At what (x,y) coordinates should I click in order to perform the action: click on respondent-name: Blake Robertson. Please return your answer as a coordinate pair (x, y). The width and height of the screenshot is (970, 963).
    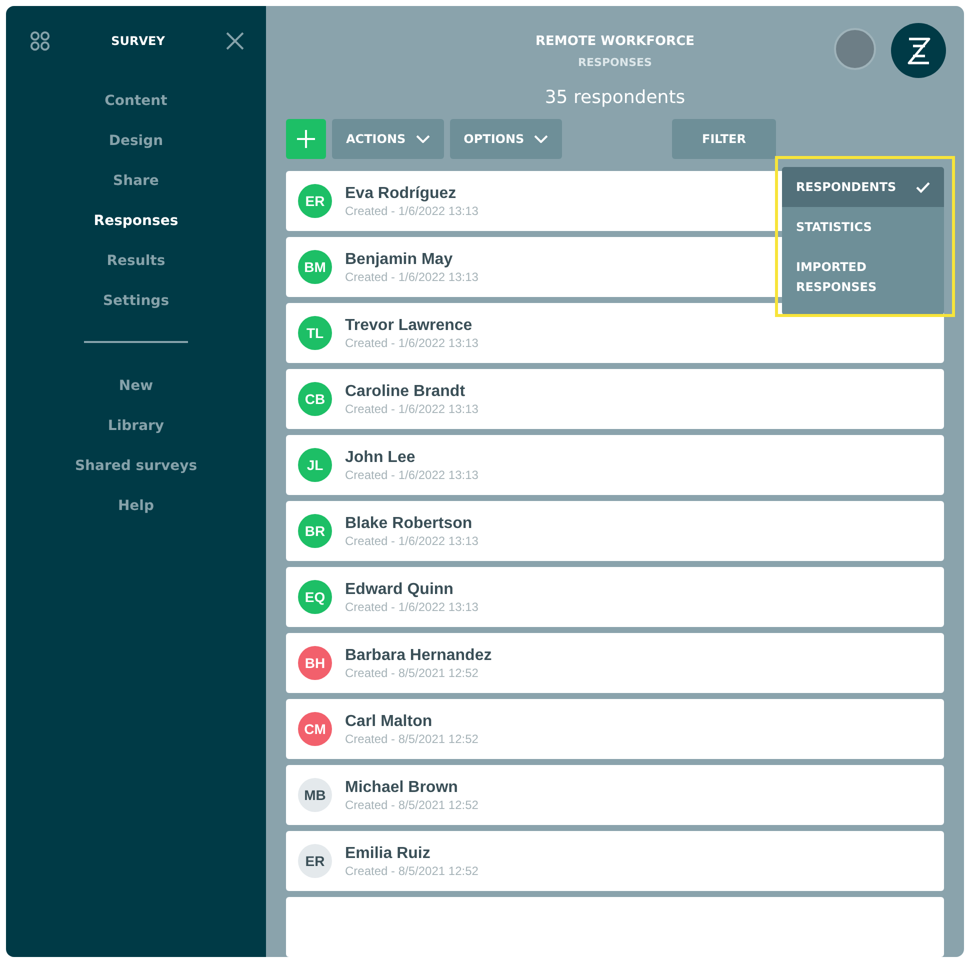
    Looking at the image, I should click on (409, 523).